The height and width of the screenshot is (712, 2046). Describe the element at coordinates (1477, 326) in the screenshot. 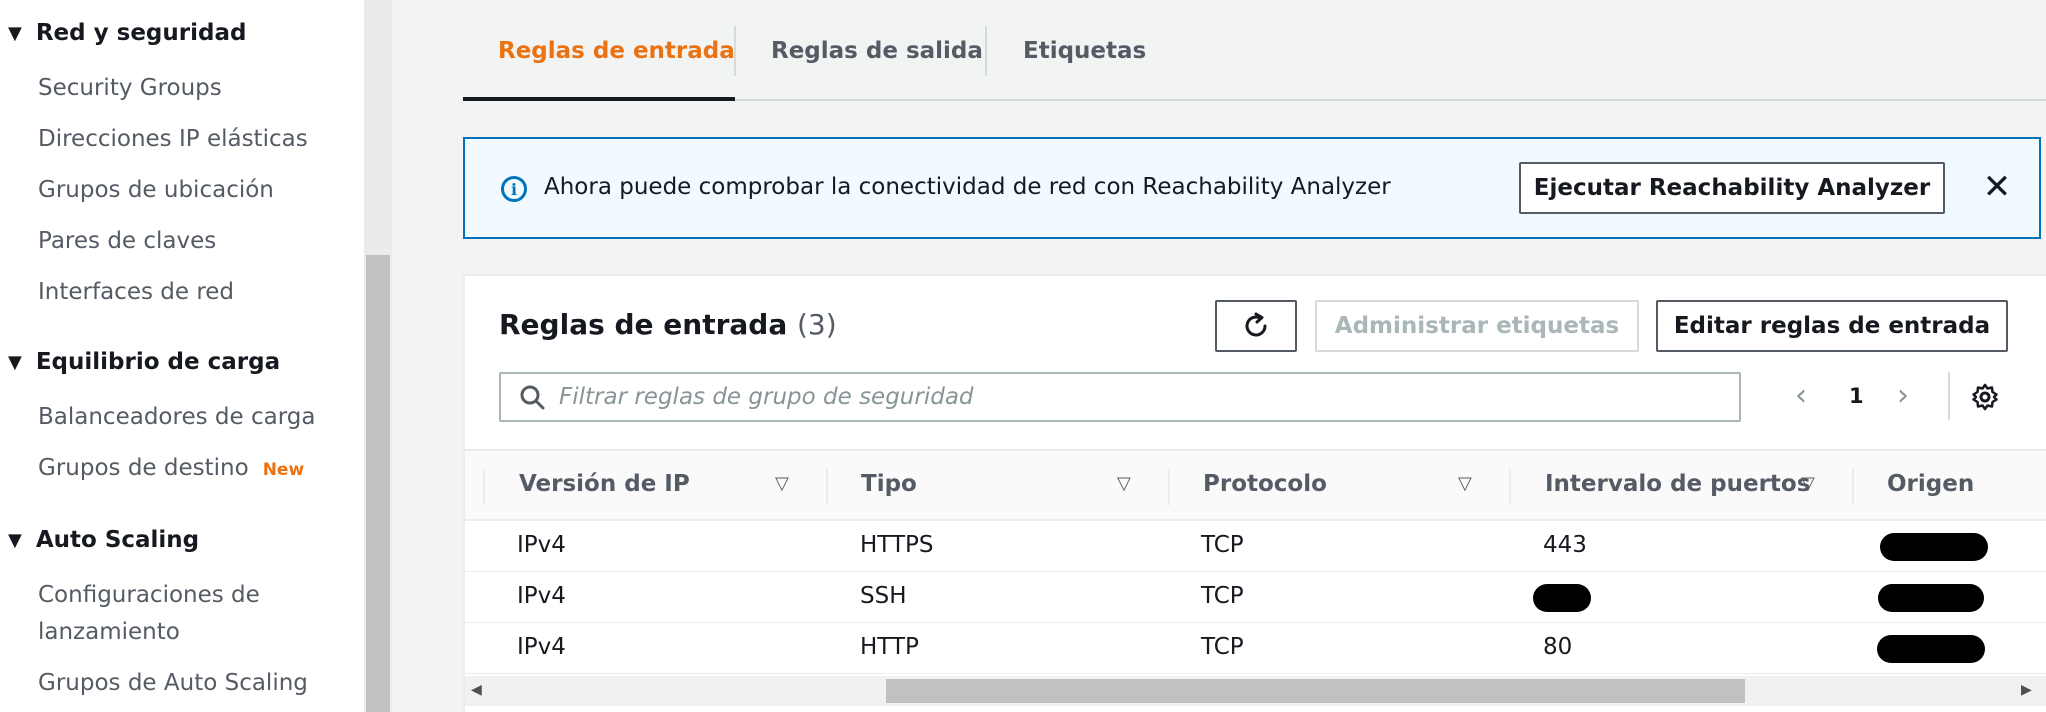

I see `manage-tags-button: Administrar etiquetas` at that location.